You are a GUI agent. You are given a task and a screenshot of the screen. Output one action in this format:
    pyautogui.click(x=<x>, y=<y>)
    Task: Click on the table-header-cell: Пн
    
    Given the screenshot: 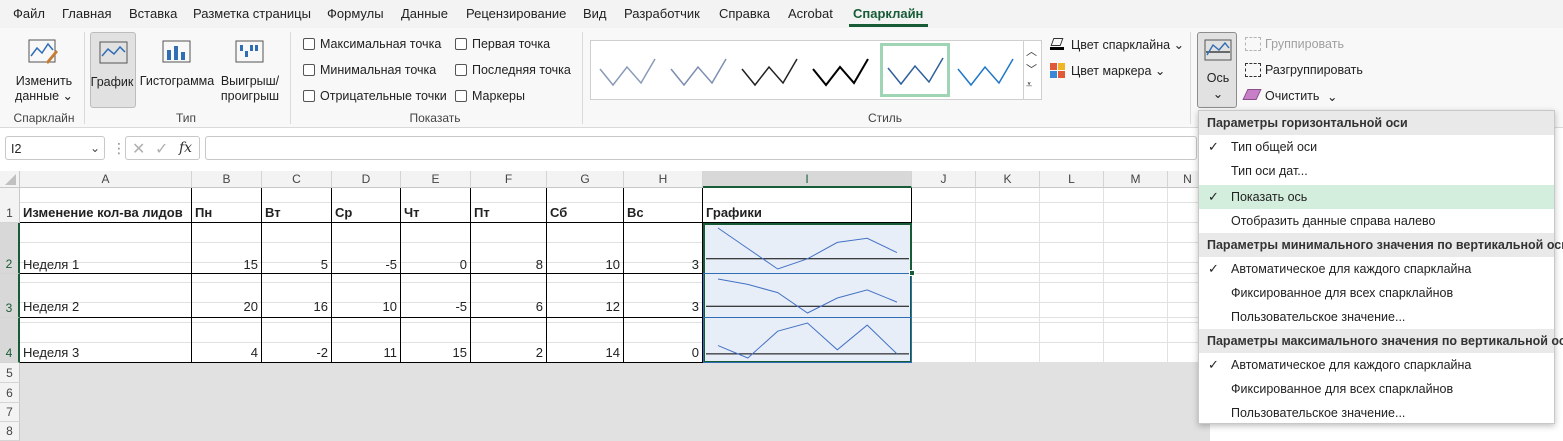 What is the action you would take?
    pyautogui.click(x=227, y=205)
    